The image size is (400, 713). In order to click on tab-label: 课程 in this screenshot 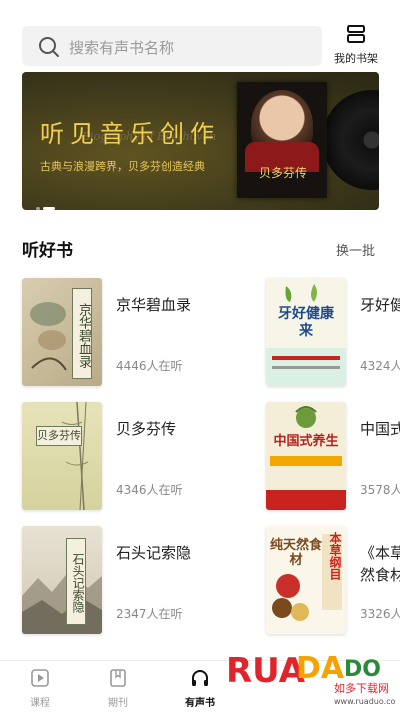, I will do `click(40, 703)`.